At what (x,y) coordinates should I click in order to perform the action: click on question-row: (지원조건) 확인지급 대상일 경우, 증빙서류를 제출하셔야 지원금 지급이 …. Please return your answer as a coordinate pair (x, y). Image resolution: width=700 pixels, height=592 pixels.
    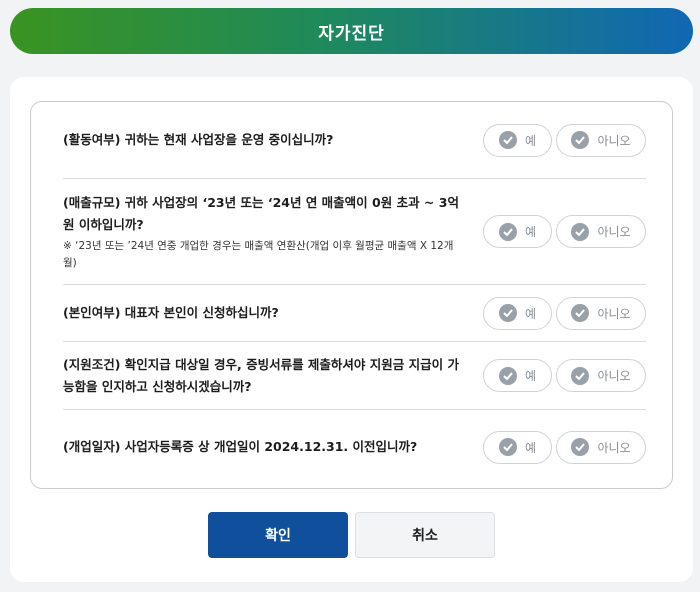
    Looking at the image, I should click on (354, 376).